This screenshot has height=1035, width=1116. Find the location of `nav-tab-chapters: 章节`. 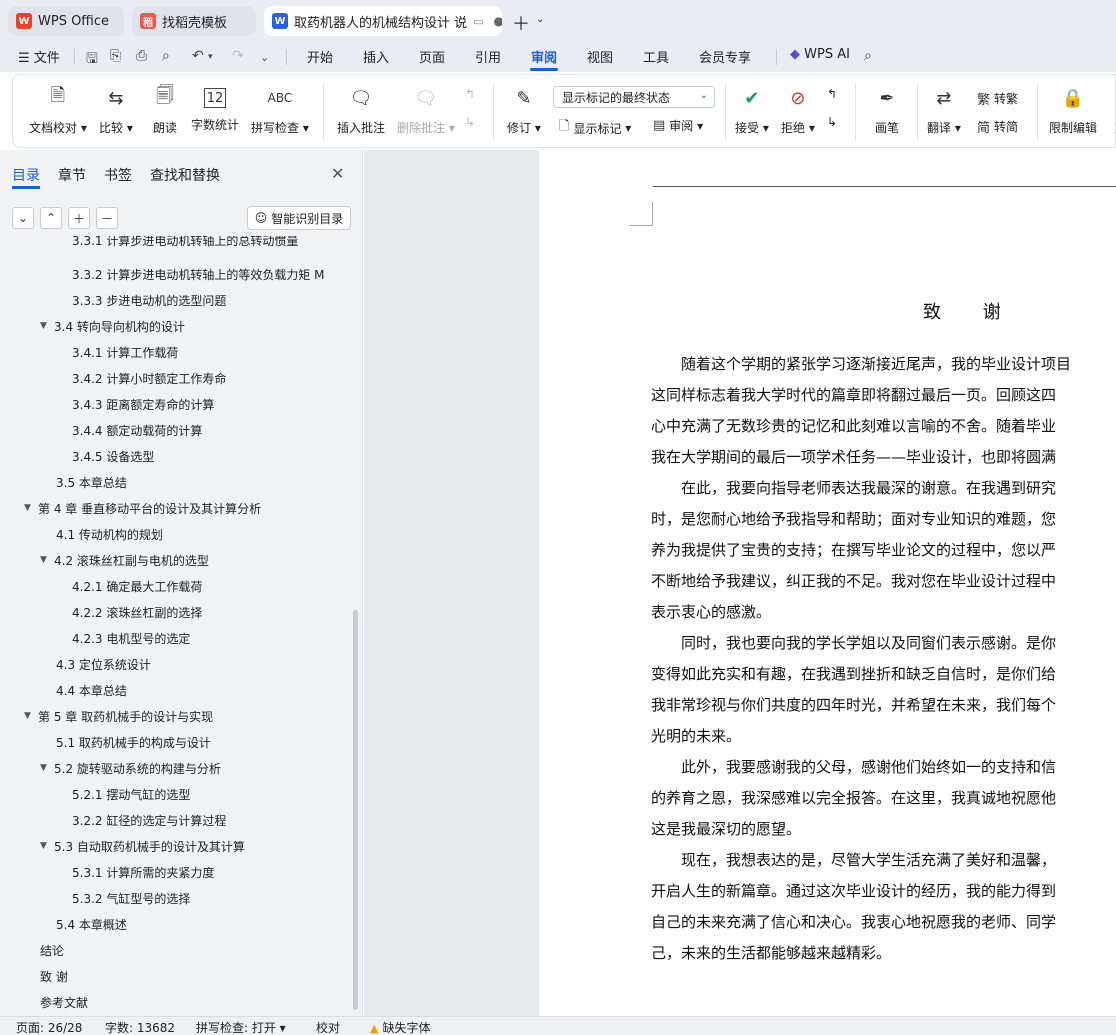

nav-tab-chapters: 章节 is located at coordinates (72, 175).